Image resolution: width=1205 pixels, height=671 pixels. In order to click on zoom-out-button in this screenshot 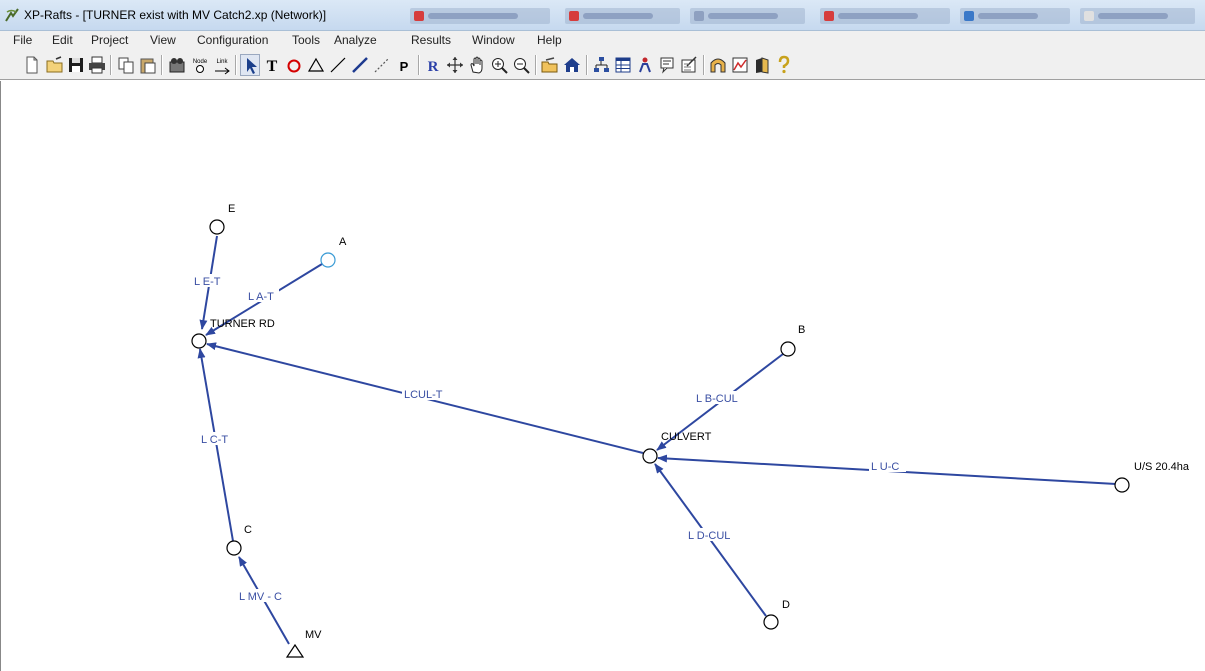, I will do `click(521, 65)`.